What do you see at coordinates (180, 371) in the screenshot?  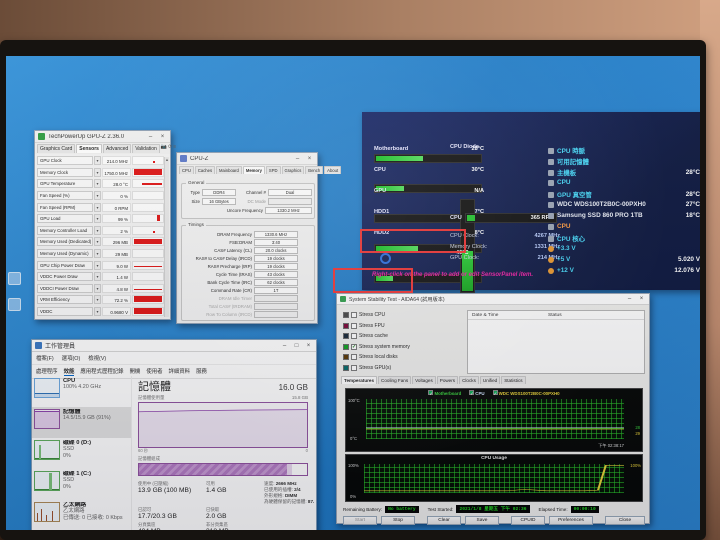 I see `tab-details: 詳細資料` at bounding box center [180, 371].